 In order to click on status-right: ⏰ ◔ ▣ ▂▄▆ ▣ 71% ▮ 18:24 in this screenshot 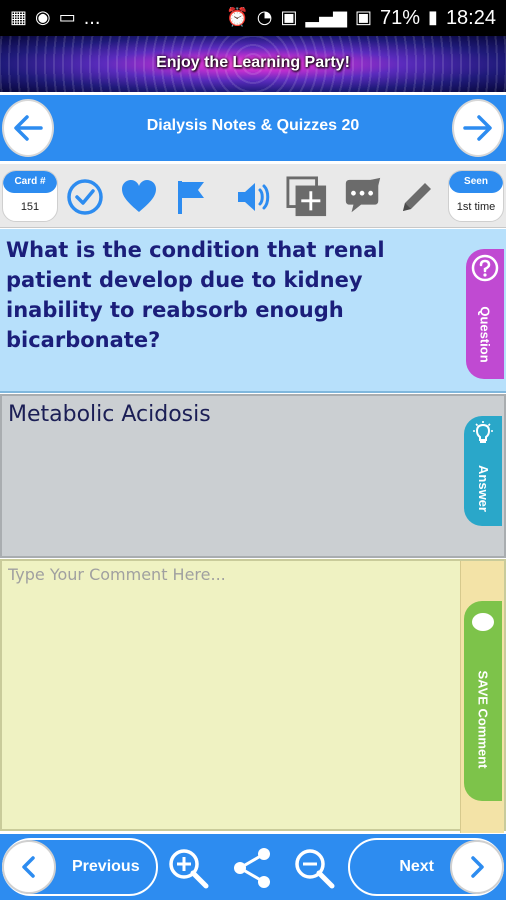, I will do `click(361, 18)`.